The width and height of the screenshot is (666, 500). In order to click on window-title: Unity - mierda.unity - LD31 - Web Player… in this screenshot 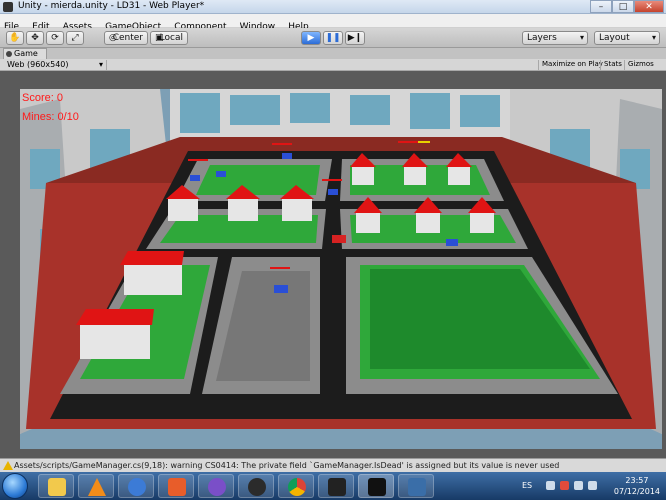, I will do `click(111, 6)`.